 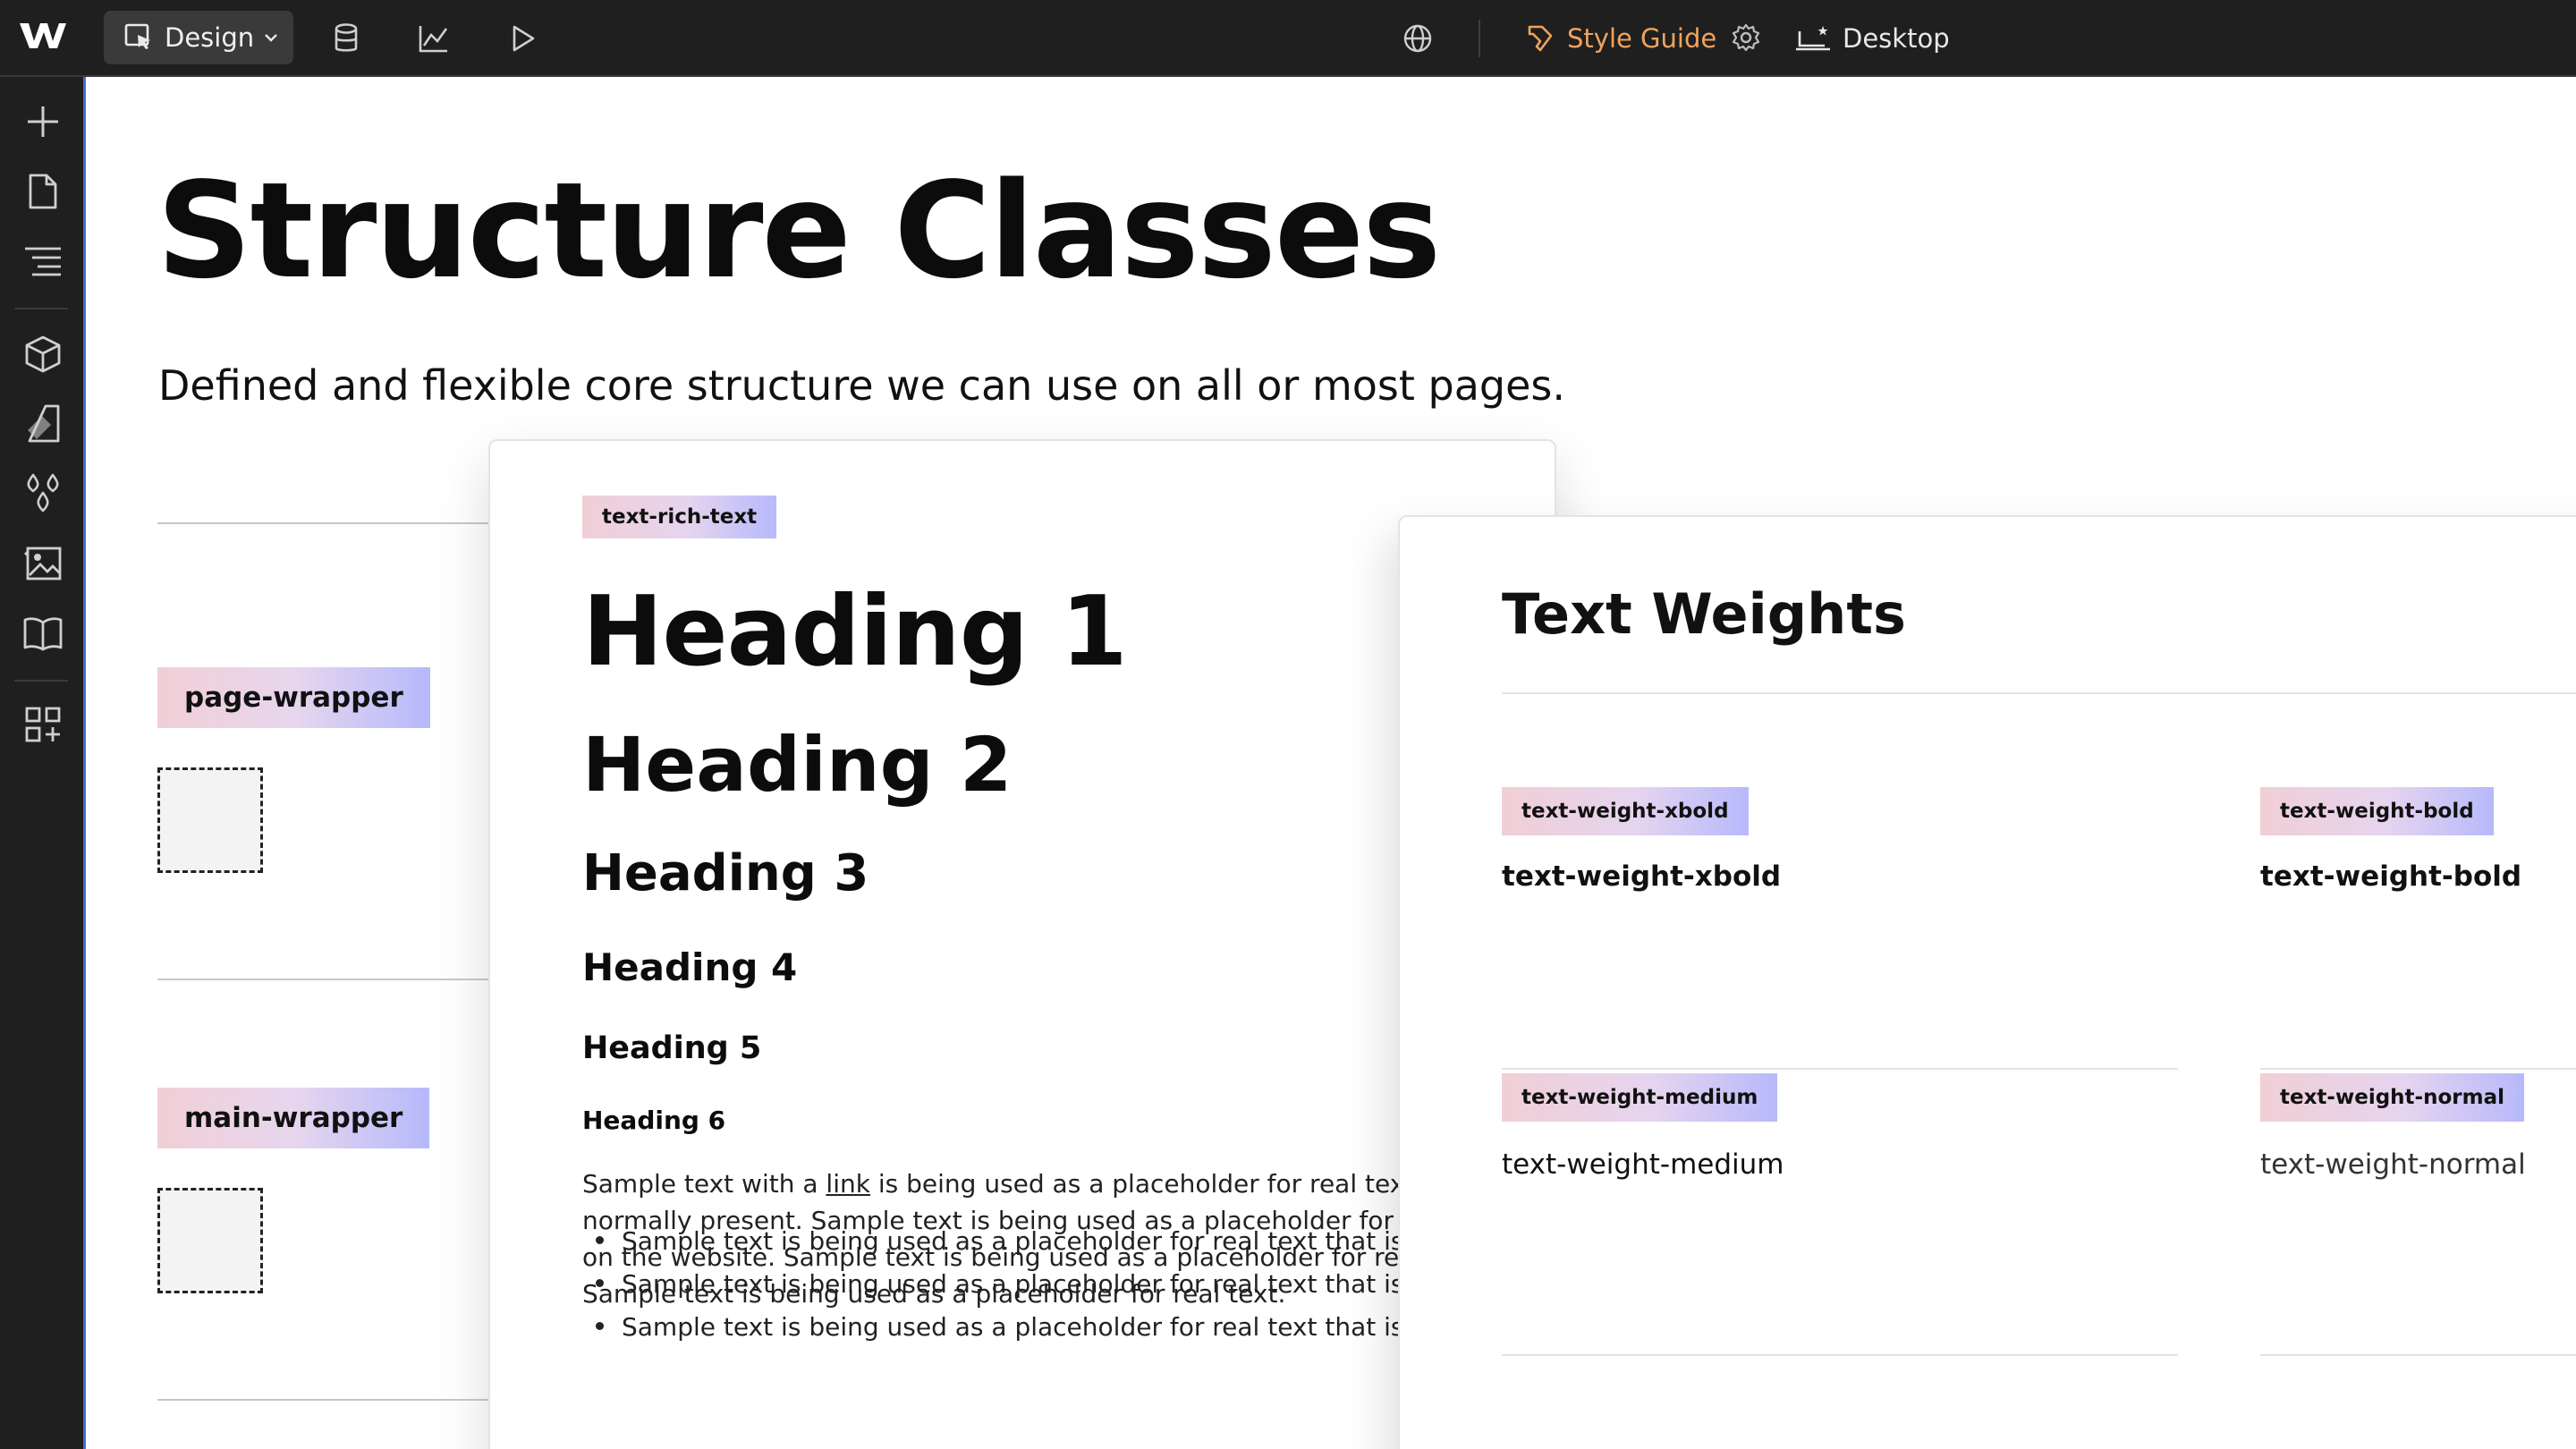 I want to click on page-icon, so click(x=42, y=191).